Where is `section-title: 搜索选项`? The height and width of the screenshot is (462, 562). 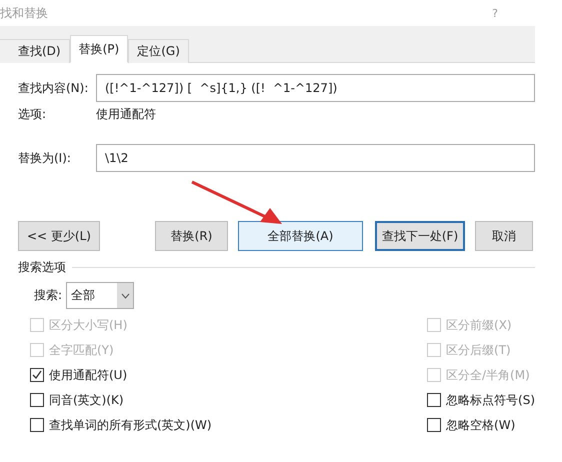 section-title: 搜索选项 is located at coordinates (42, 267).